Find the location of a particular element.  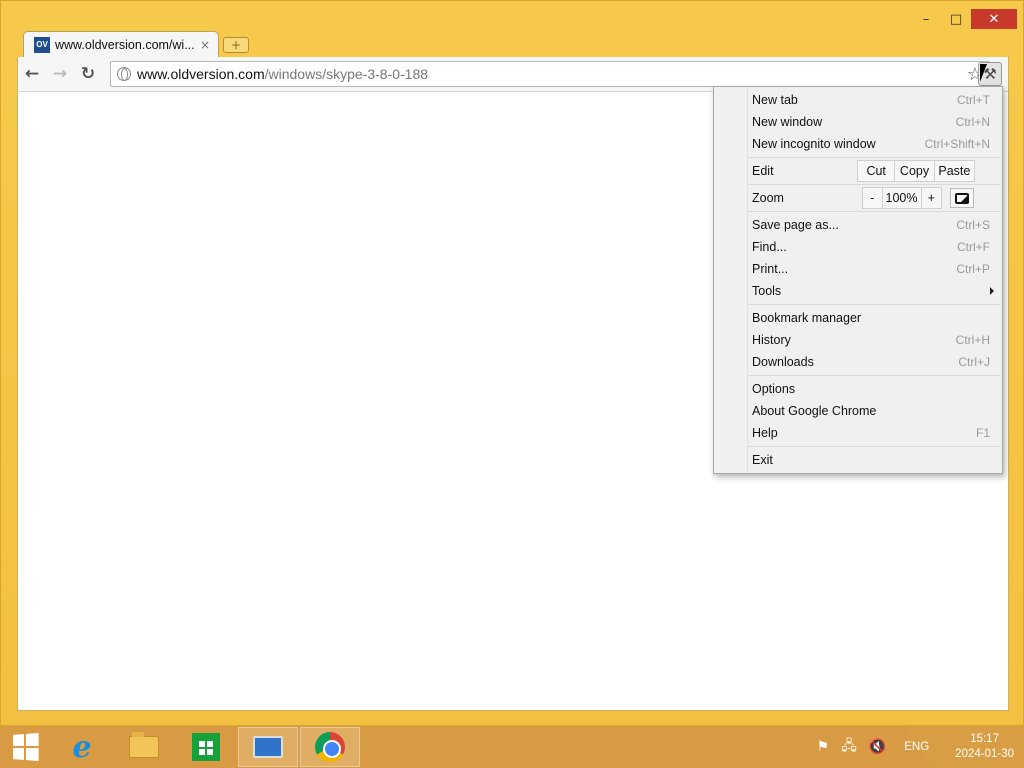

globe-icon is located at coordinates (124, 74).